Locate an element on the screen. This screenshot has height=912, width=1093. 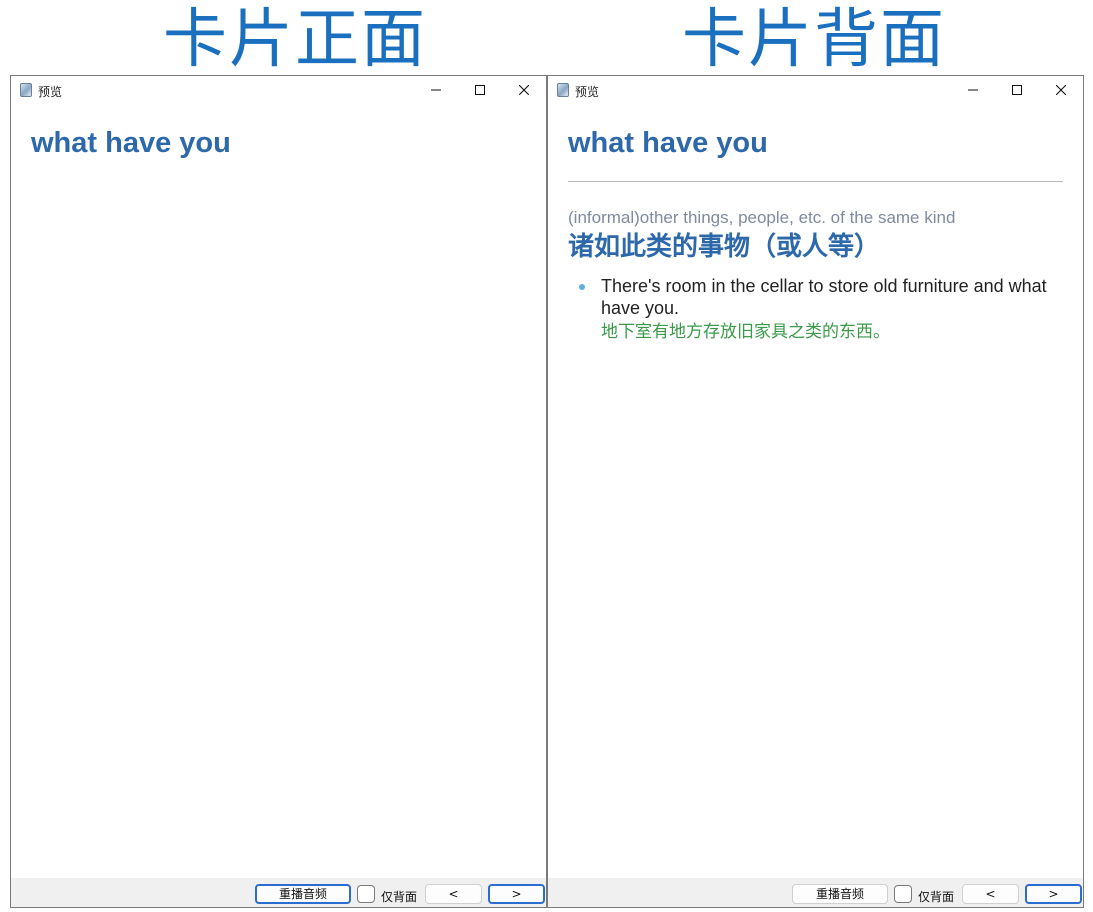
back-card-heading: 卡片背面 is located at coordinates (814, 40).